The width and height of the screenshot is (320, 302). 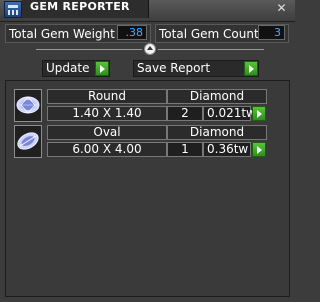 I want to click on save-report-go-icon, so click(x=251, y=68).